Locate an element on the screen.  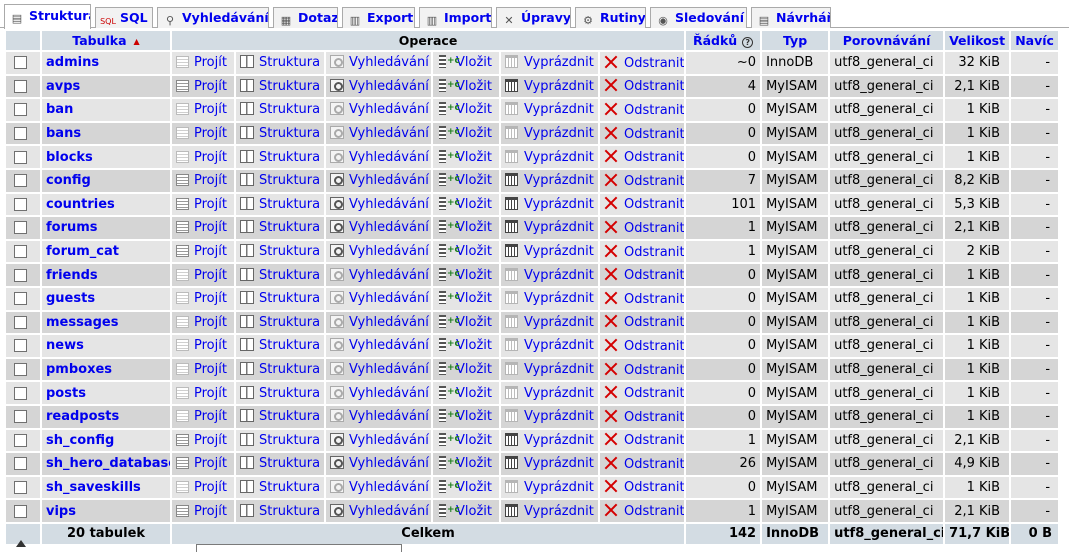
tab-designer: ▤ Návrhář is located at coordinates (791, 17).